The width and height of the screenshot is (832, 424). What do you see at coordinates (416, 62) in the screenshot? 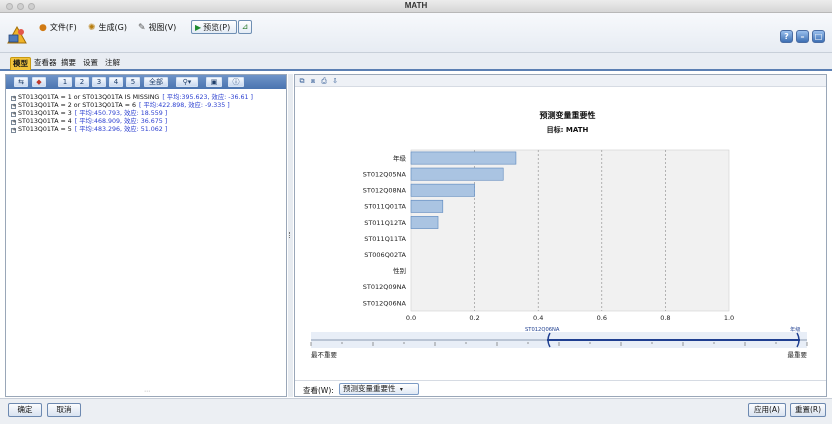
I see `tab-strip: 模型 查看器 摘要 设置 注解` at bounding box center [416, 62].